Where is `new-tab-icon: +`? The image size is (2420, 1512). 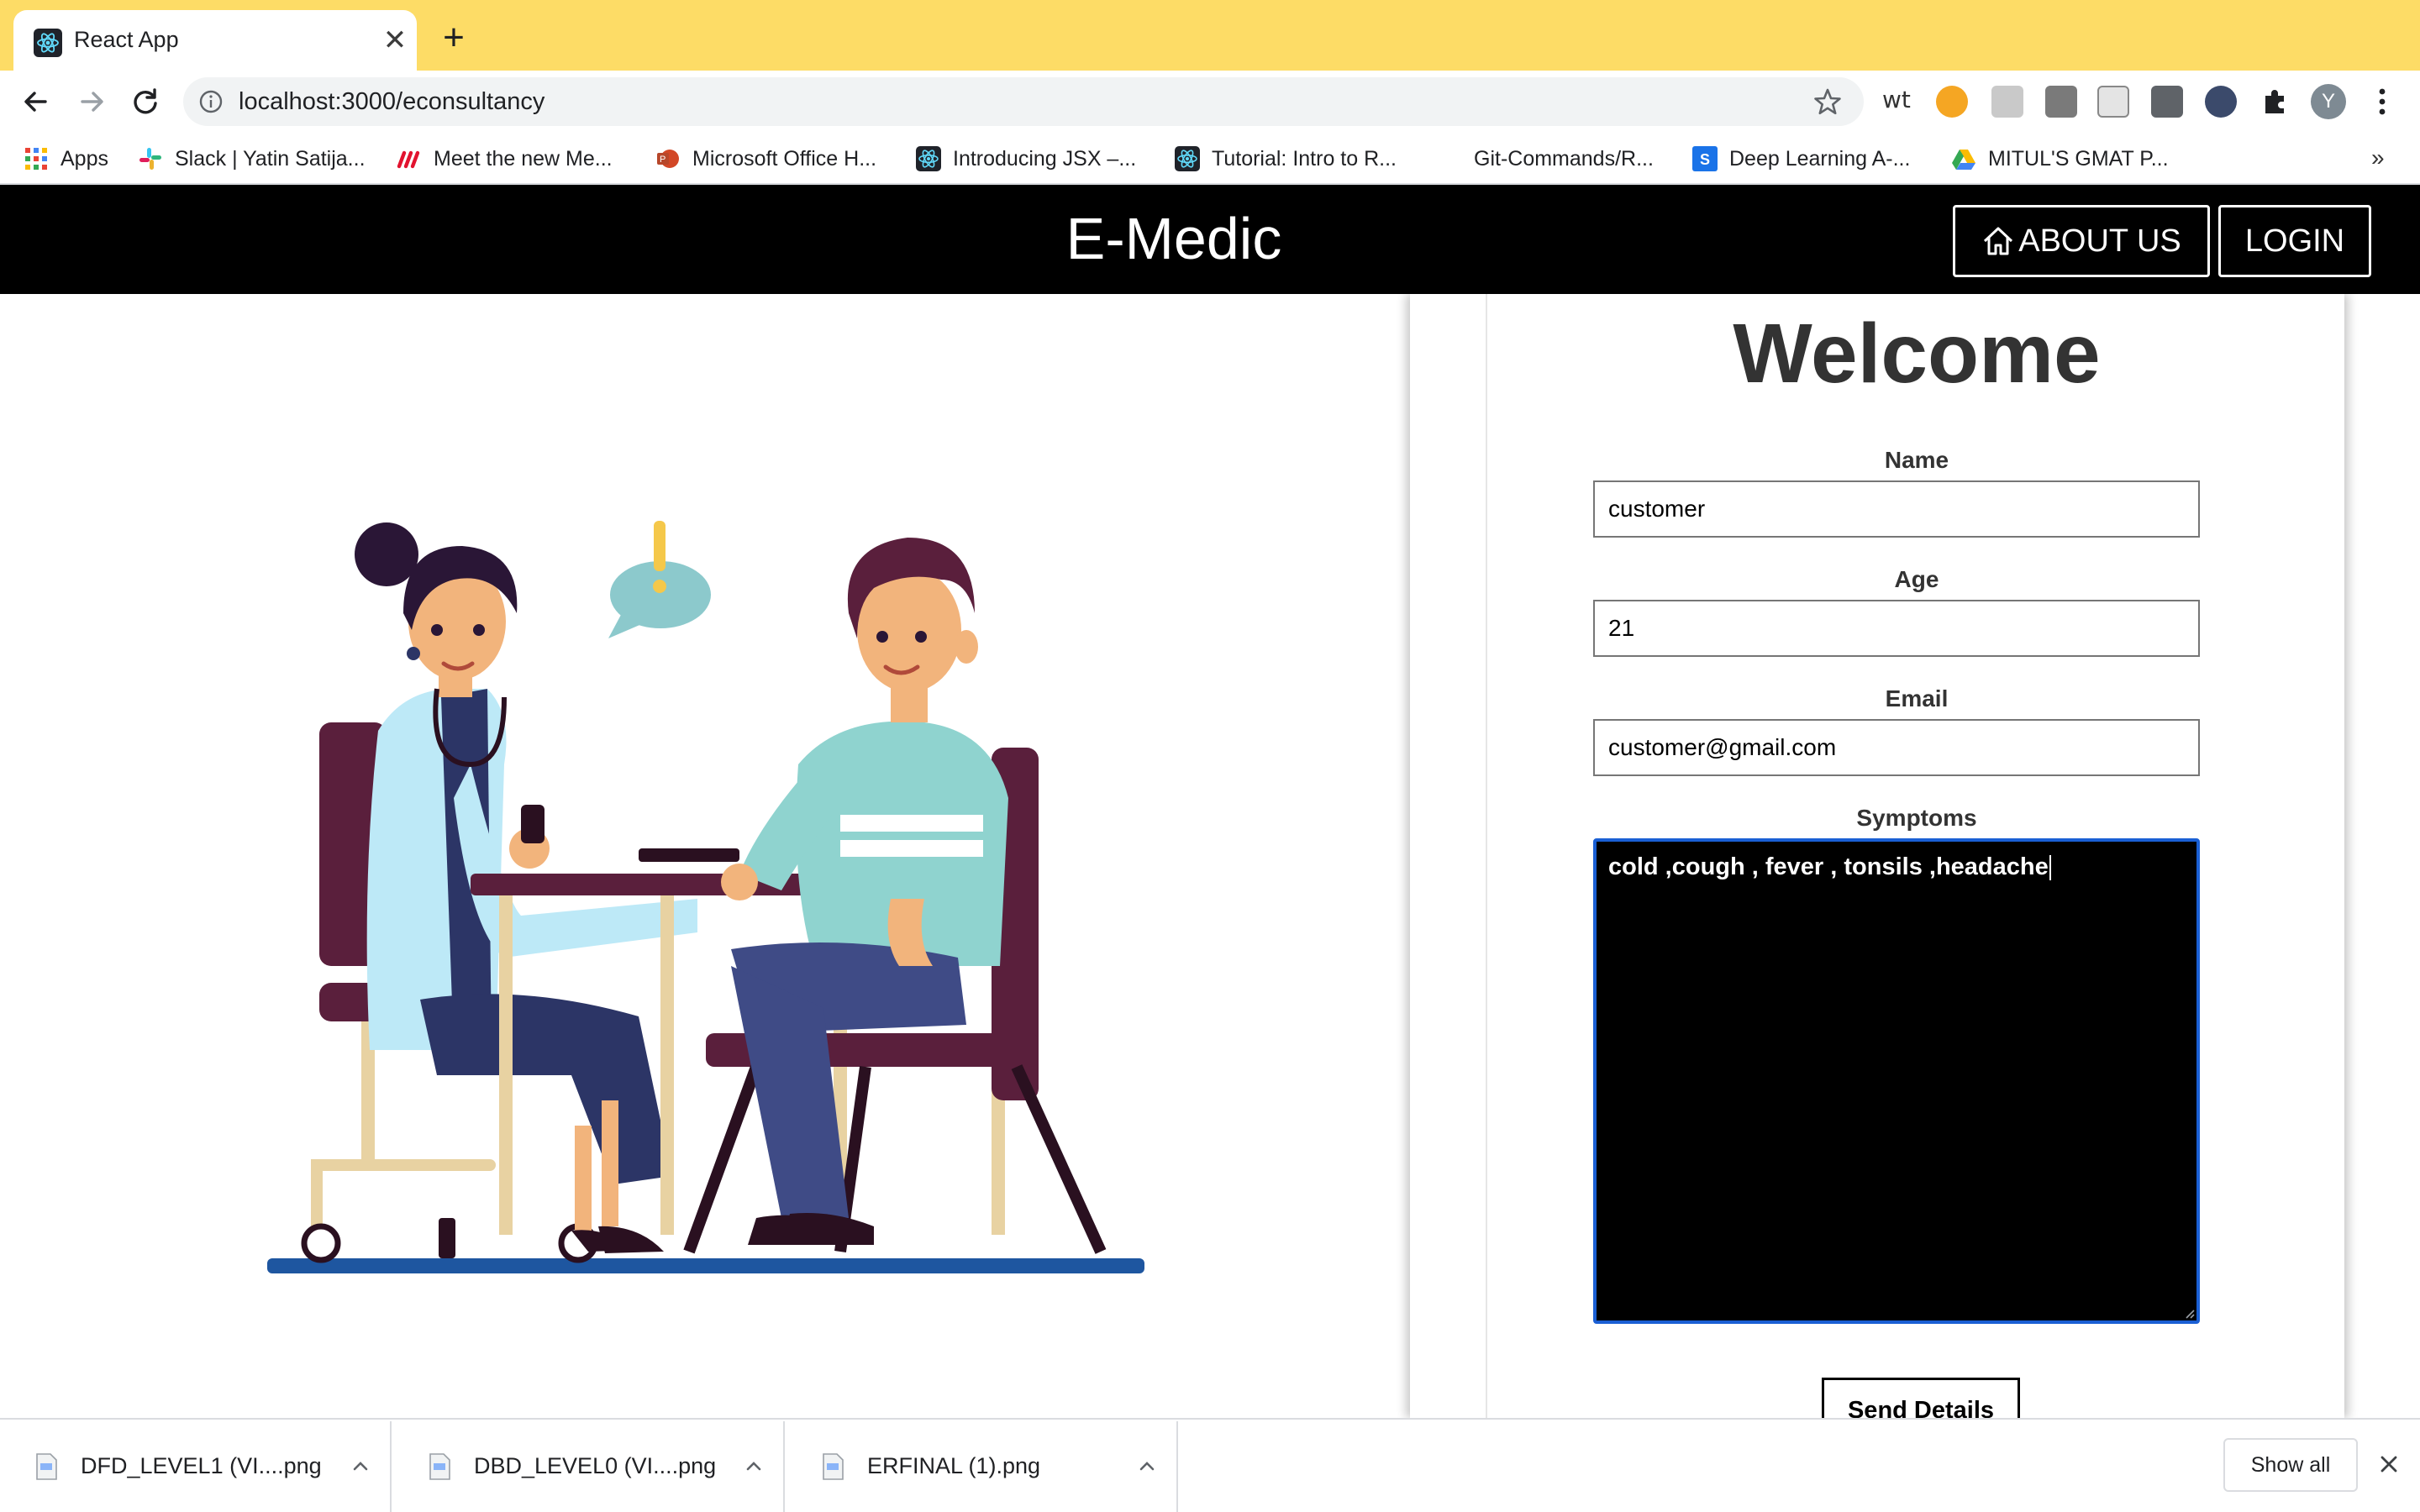 new-tab-icon: + is located at coordinates (454, 37).